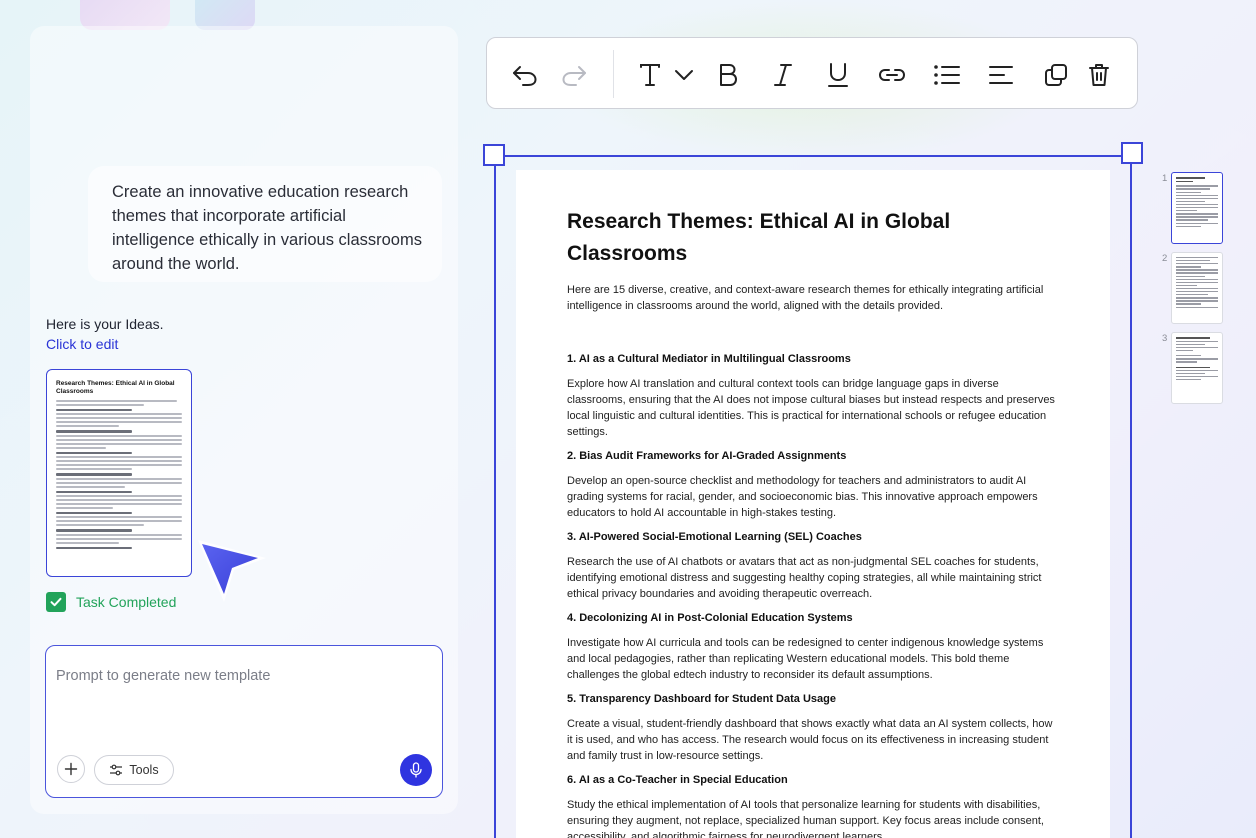 This screenshot has width=1256, height=838. I want to click on microphone-button, so click(416, 770).